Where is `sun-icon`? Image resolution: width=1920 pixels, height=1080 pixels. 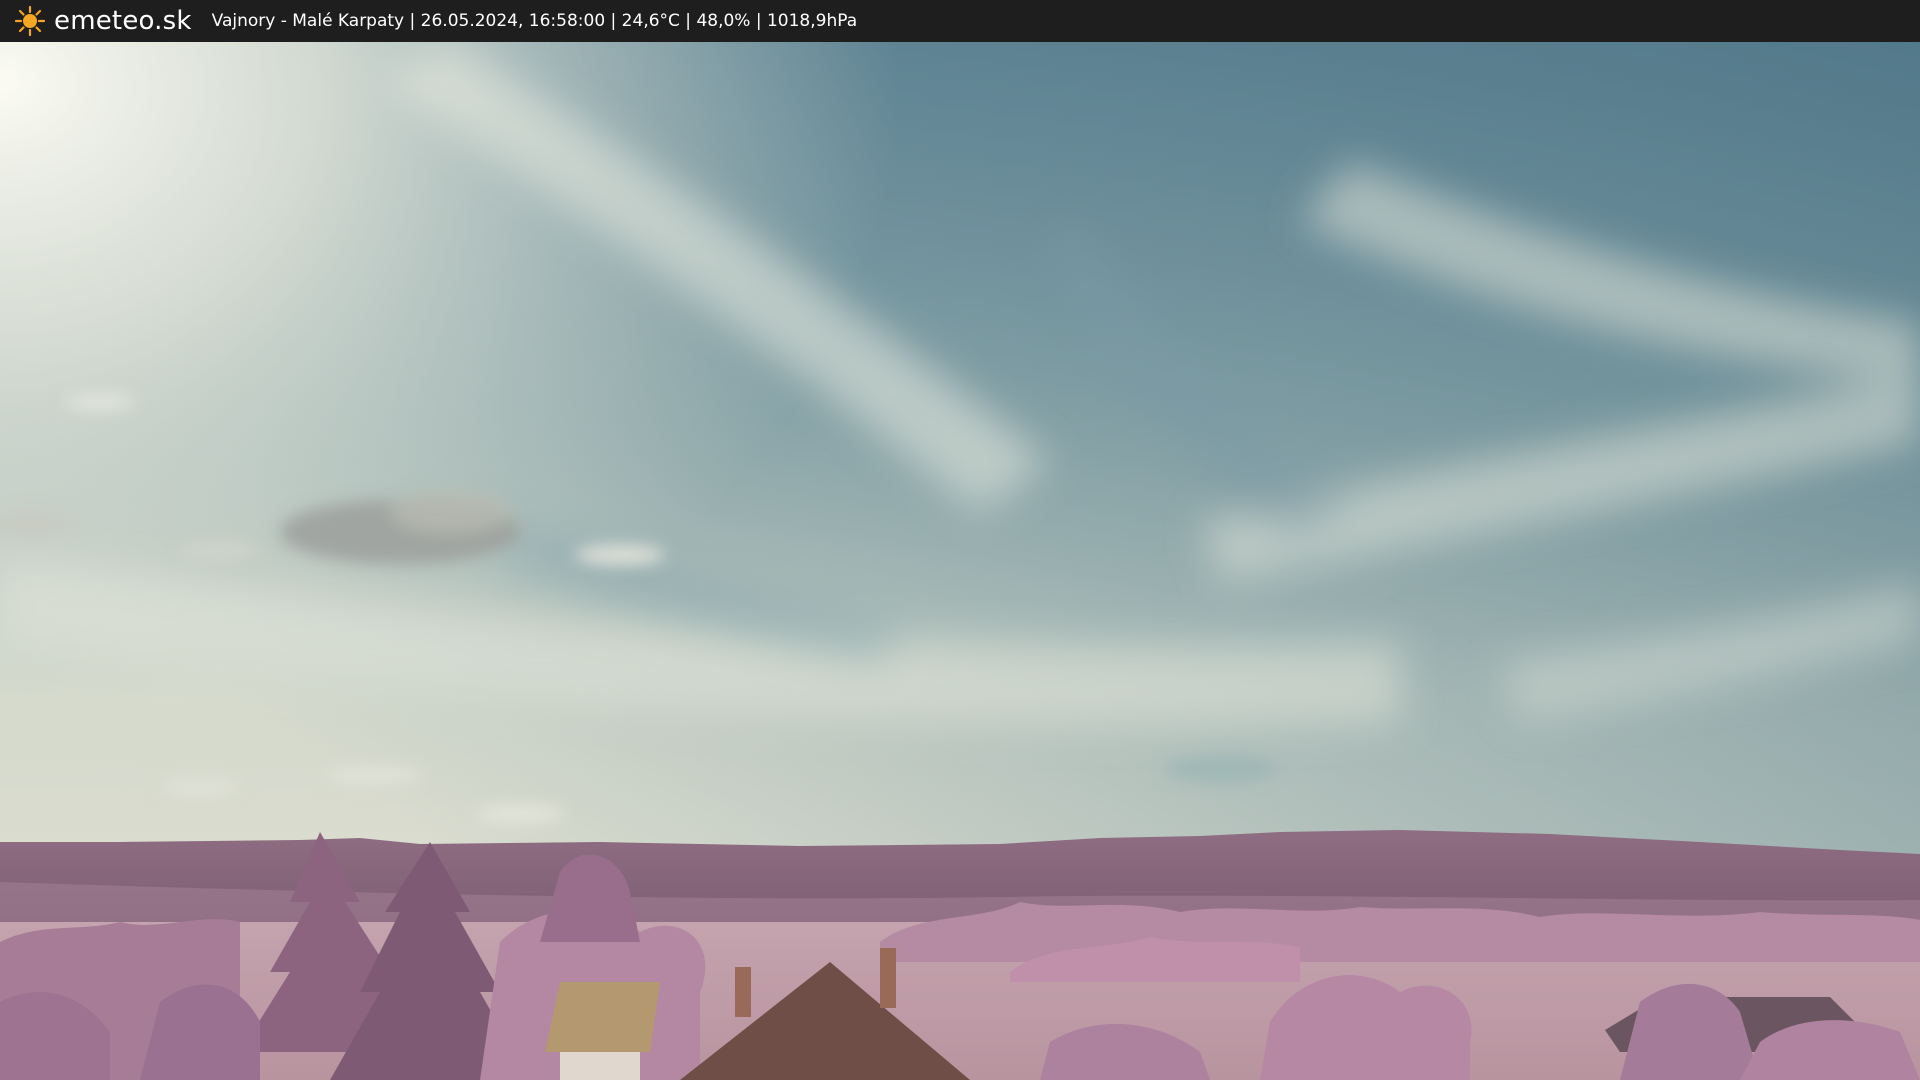 sun-icon is located at coordinates (30, 21).